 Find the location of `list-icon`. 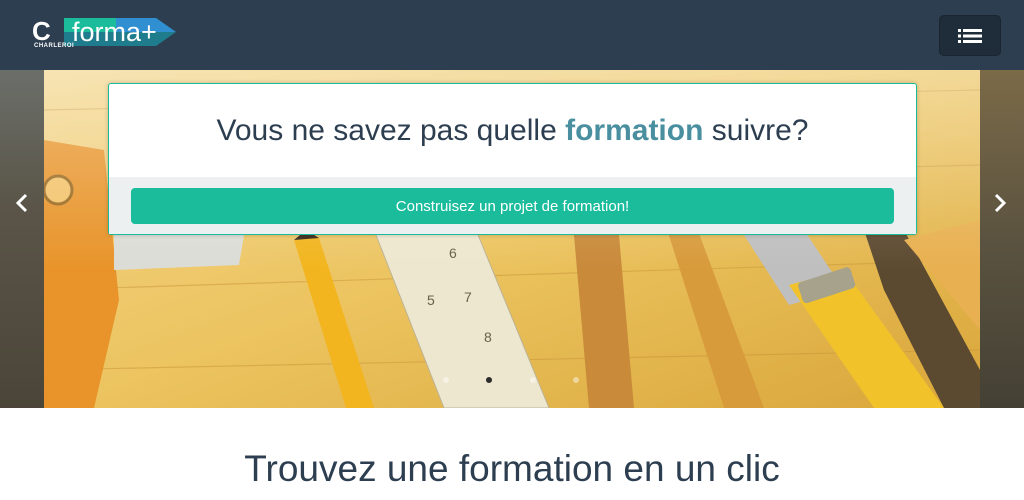

list-icon is located at coordinates (970, 35).